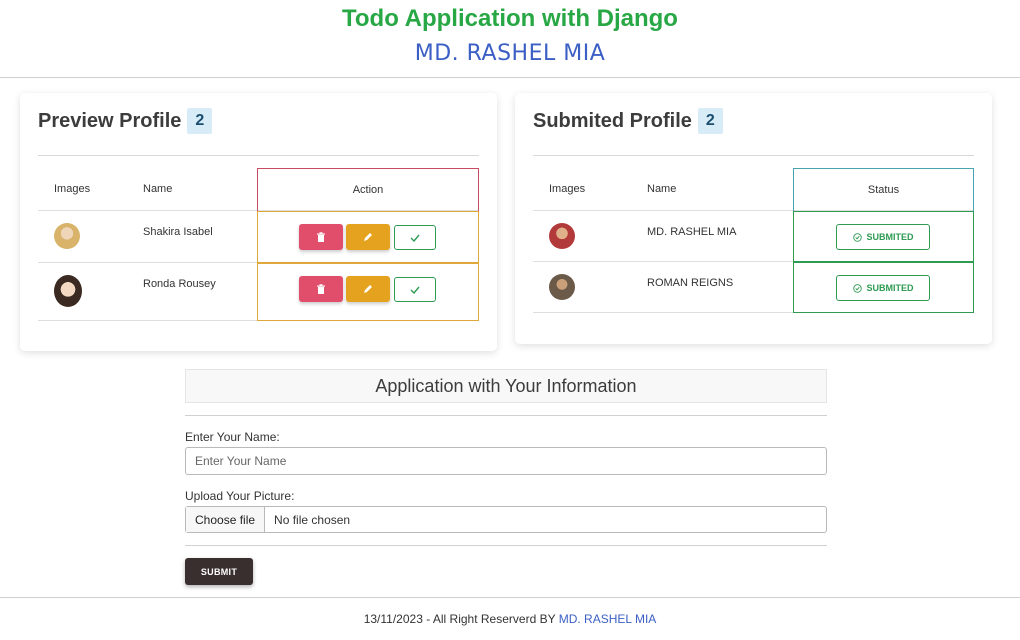 The height and width of the screenshot is (640, 1020). What do you see at coordinates (506, 386) in the screenshot?
I see `form-title: Application with Your Information` at bounding box center [506, 386].